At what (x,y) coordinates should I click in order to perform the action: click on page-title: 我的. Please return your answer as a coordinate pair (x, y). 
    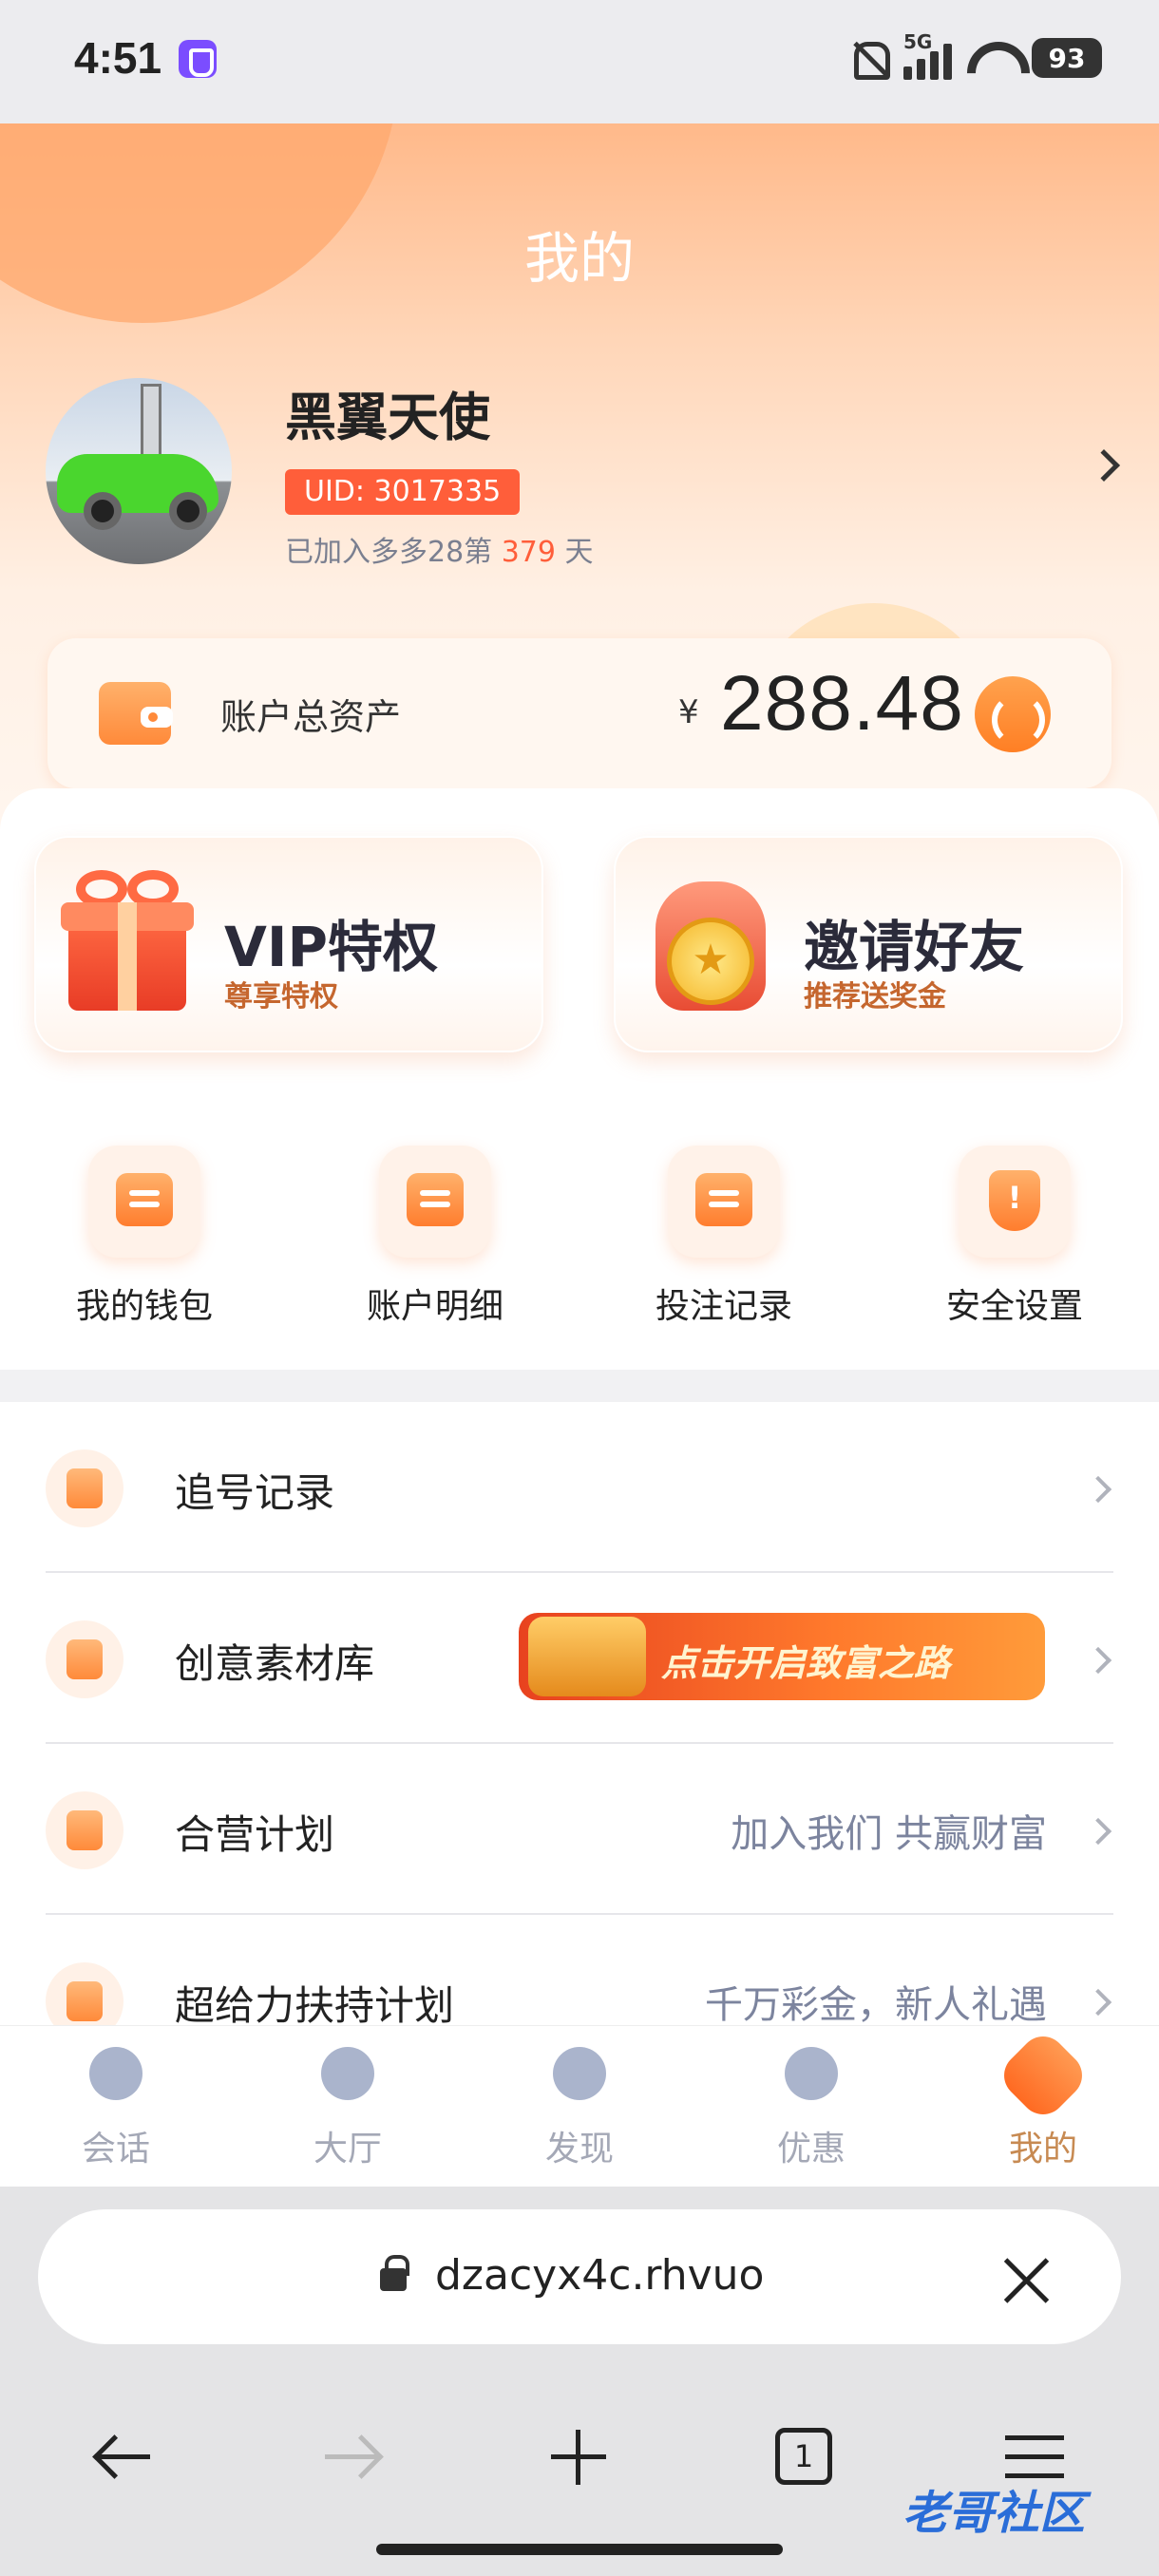
    Looking at the image, I should click on (579, 258).